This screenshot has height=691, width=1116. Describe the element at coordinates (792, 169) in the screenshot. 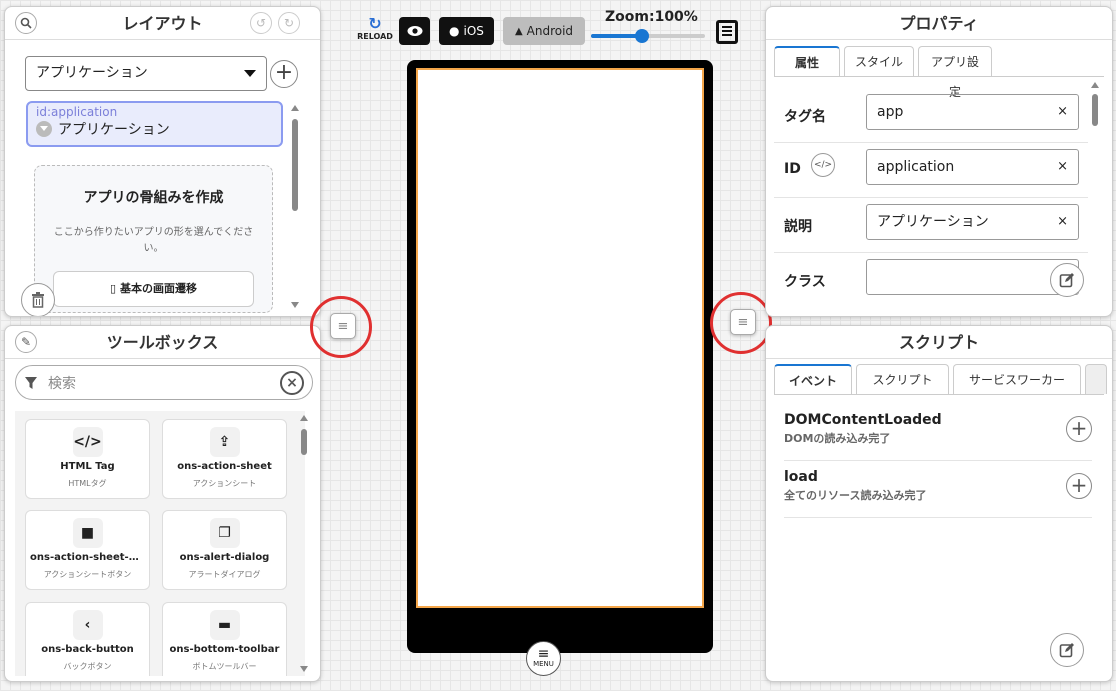

I see `prop-label: ID` at that location.